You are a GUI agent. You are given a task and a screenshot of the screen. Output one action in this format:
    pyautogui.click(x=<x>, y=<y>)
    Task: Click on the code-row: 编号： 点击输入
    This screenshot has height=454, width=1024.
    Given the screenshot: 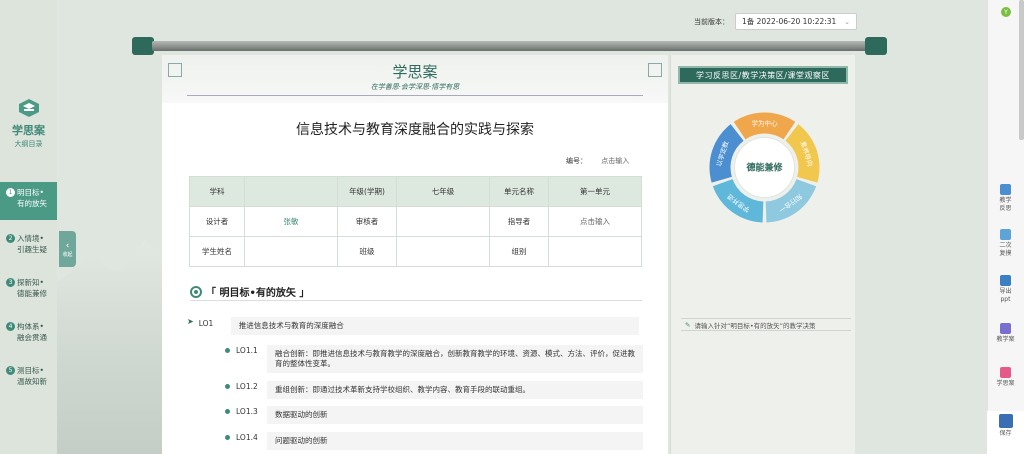 What is the action you would take?
    pyautogui.click(x=603, y=161)
    